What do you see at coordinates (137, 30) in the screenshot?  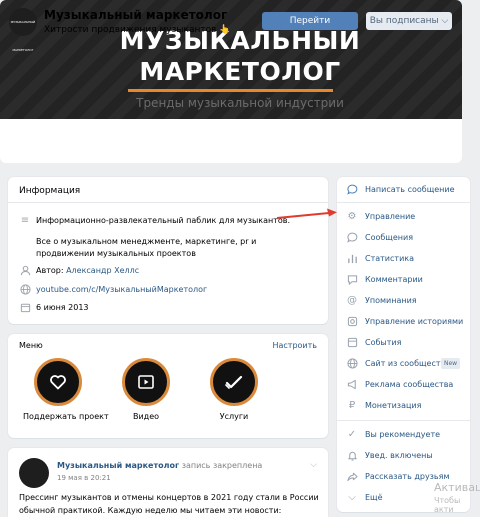 I see `community-status: Хитрости продвижения музыкантов 👆` at bounding box center [137, 30].